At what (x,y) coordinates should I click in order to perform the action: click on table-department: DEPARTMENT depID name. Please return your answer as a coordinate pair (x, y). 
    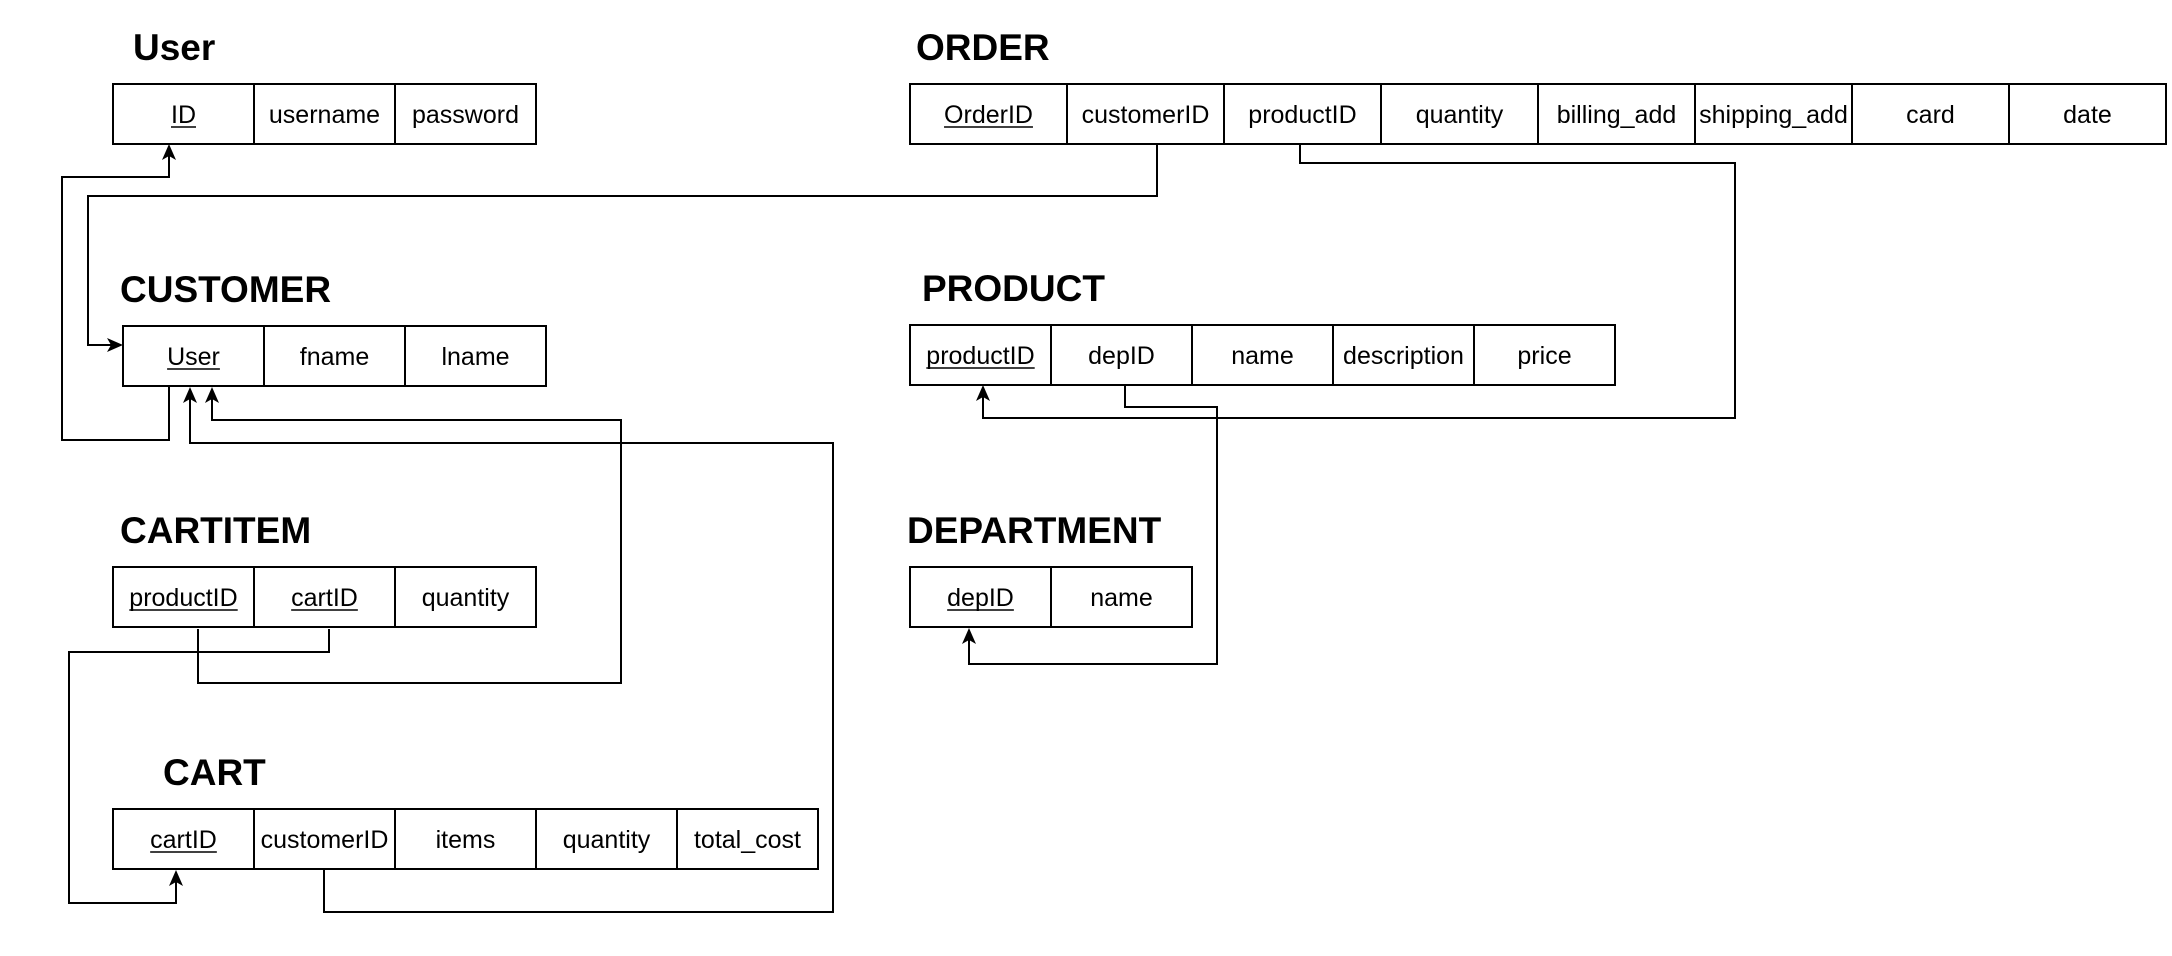
    Looking at the image, I should click on (1050, 569).